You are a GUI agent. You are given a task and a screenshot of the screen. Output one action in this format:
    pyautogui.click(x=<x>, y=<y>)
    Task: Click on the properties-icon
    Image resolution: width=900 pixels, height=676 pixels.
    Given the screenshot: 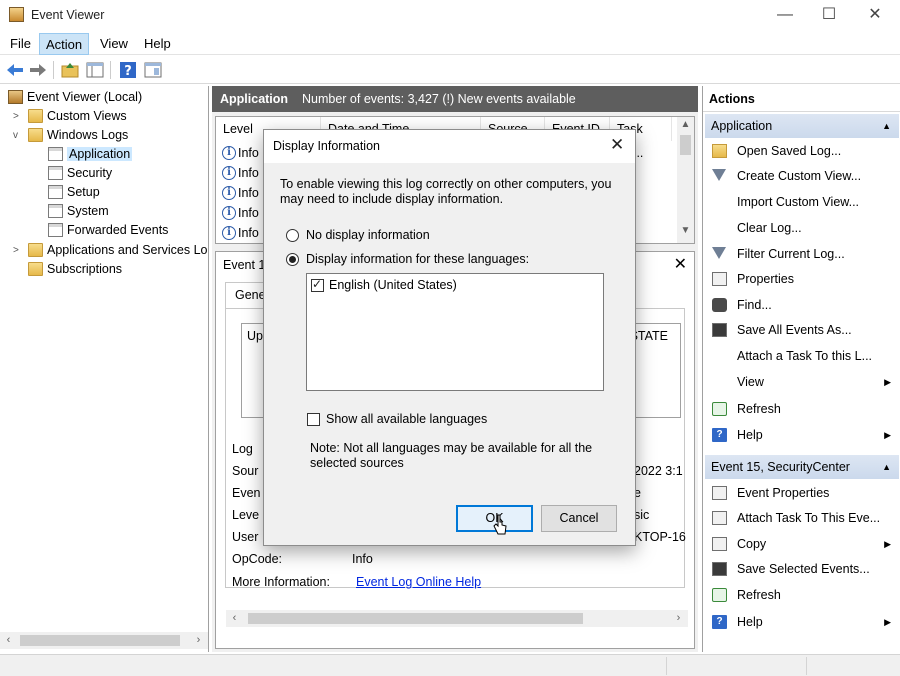 What is the action you would take?
    pyautogui.click(x=719, y=493)
    